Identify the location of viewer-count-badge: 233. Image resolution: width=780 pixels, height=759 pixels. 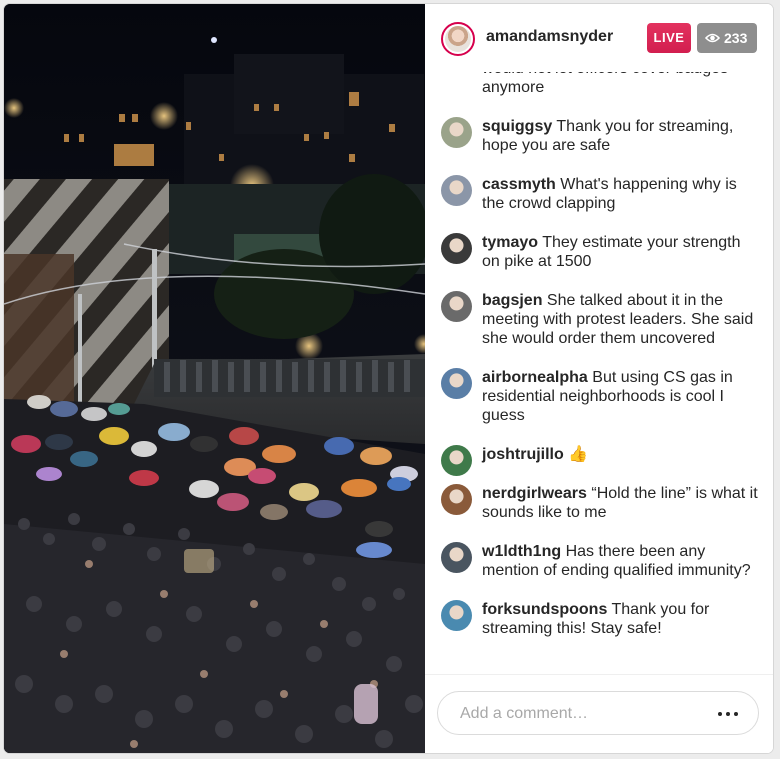
(727, 38).